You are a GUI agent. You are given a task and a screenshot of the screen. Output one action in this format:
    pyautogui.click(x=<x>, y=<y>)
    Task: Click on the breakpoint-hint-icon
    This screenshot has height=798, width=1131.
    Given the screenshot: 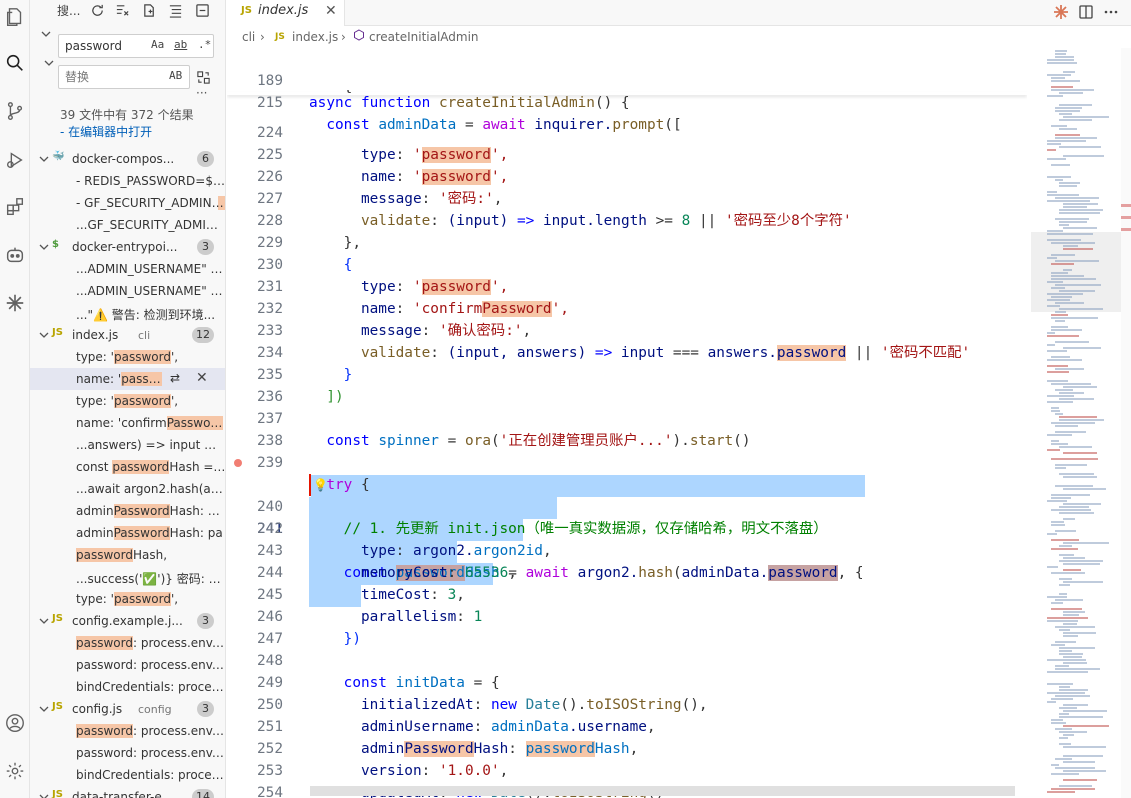 What is the action you would take?
    pyautogui.click(x=238, y=463)
    